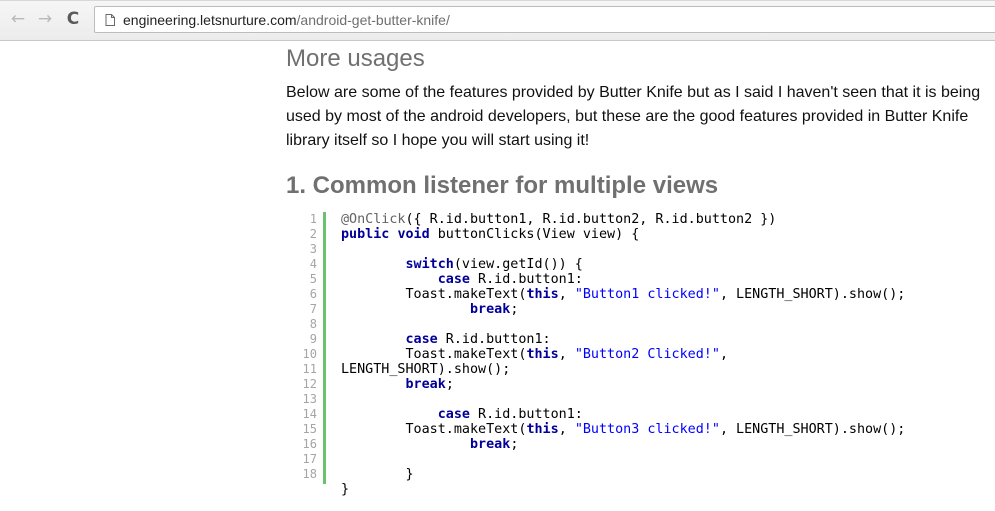 The height and width of the screenshot is (511, 995). I want to click on code-keyword: switch, so click(429, 264).